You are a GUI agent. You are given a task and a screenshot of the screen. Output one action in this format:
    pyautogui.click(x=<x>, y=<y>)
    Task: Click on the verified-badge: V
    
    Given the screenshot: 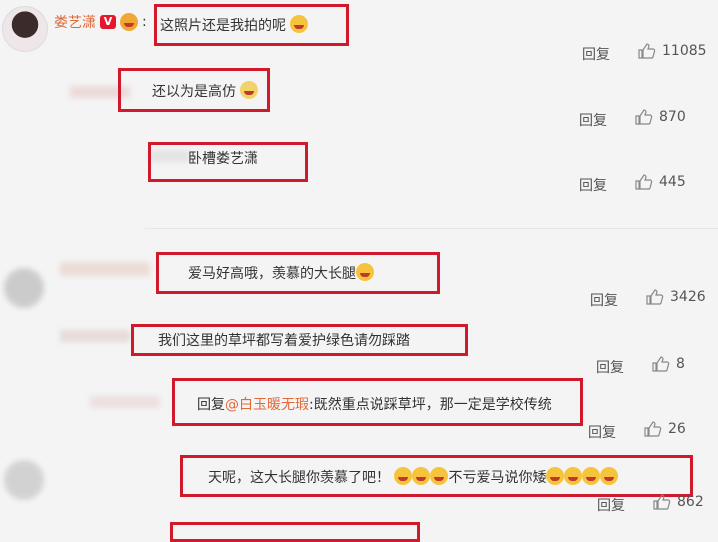 What is the action you would take?
    pyautogui.click(x=108, y=22)
    